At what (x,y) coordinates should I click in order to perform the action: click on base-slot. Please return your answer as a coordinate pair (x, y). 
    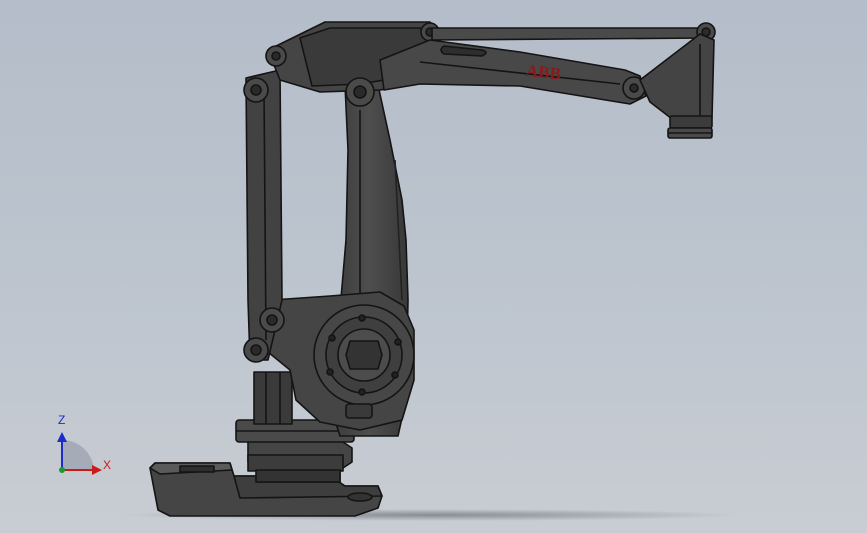
    Looking at the image, I should click on (197, 469).